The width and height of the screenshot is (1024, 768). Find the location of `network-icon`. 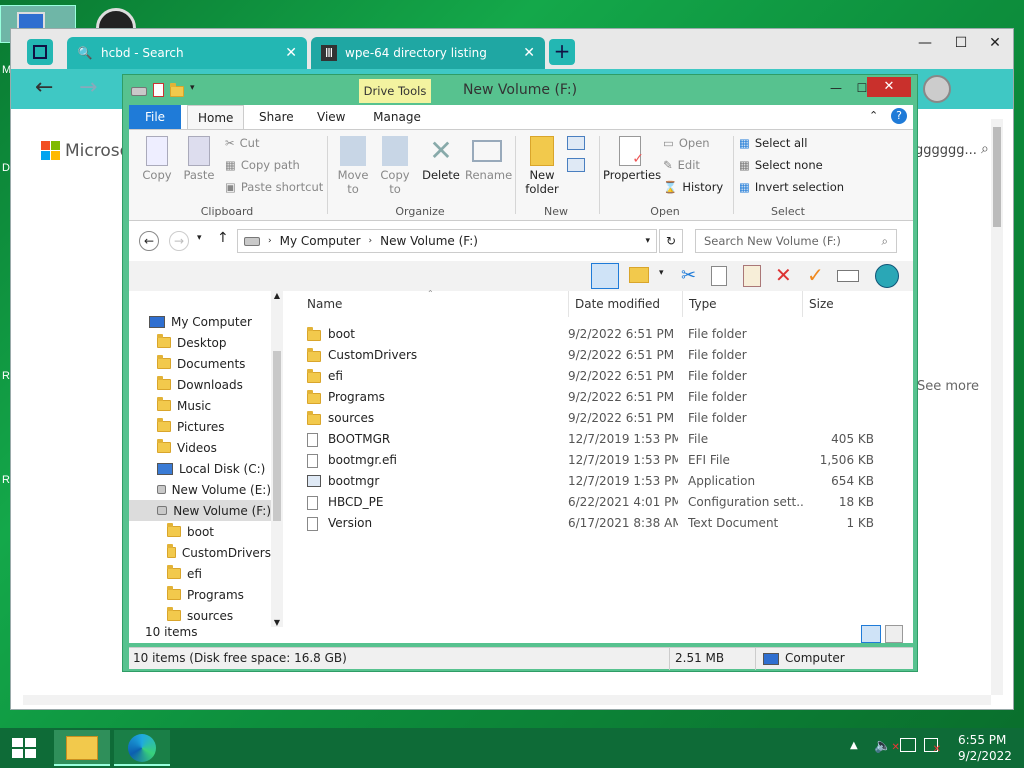

network-icon is located at coordinates (908, 745).